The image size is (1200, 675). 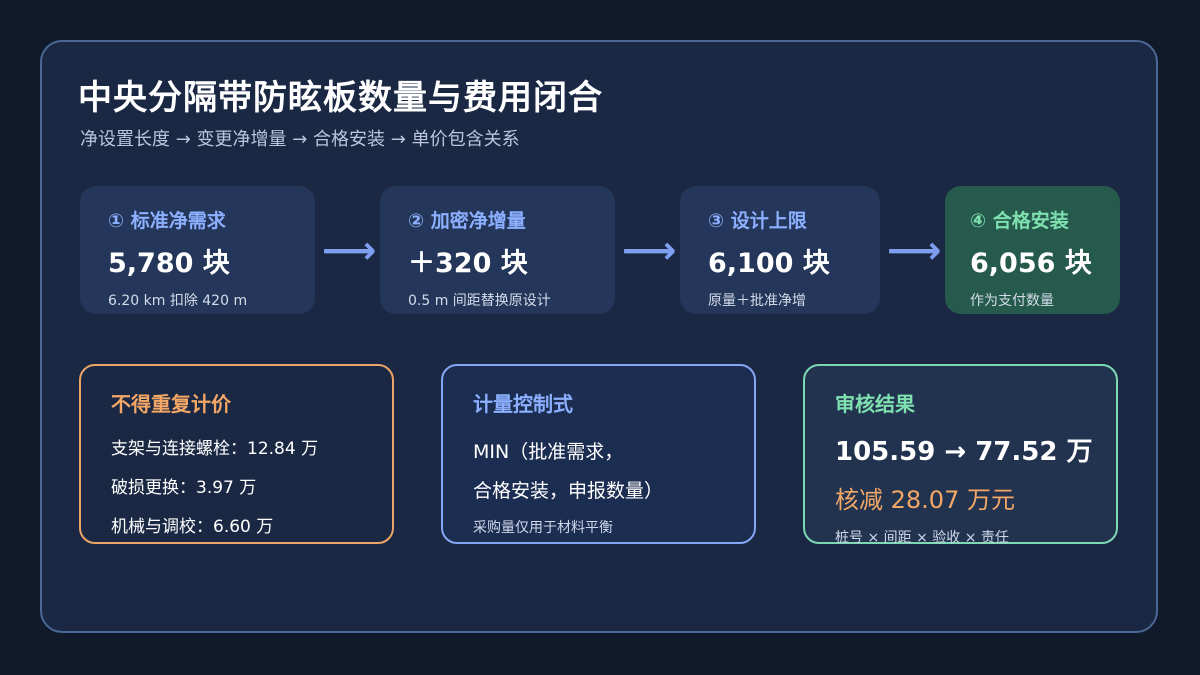 What do you see at coordinates (1019, 221) in the screenshot?
I see `step-label: ④ 合格安装` at bounding box center [1019, 221].